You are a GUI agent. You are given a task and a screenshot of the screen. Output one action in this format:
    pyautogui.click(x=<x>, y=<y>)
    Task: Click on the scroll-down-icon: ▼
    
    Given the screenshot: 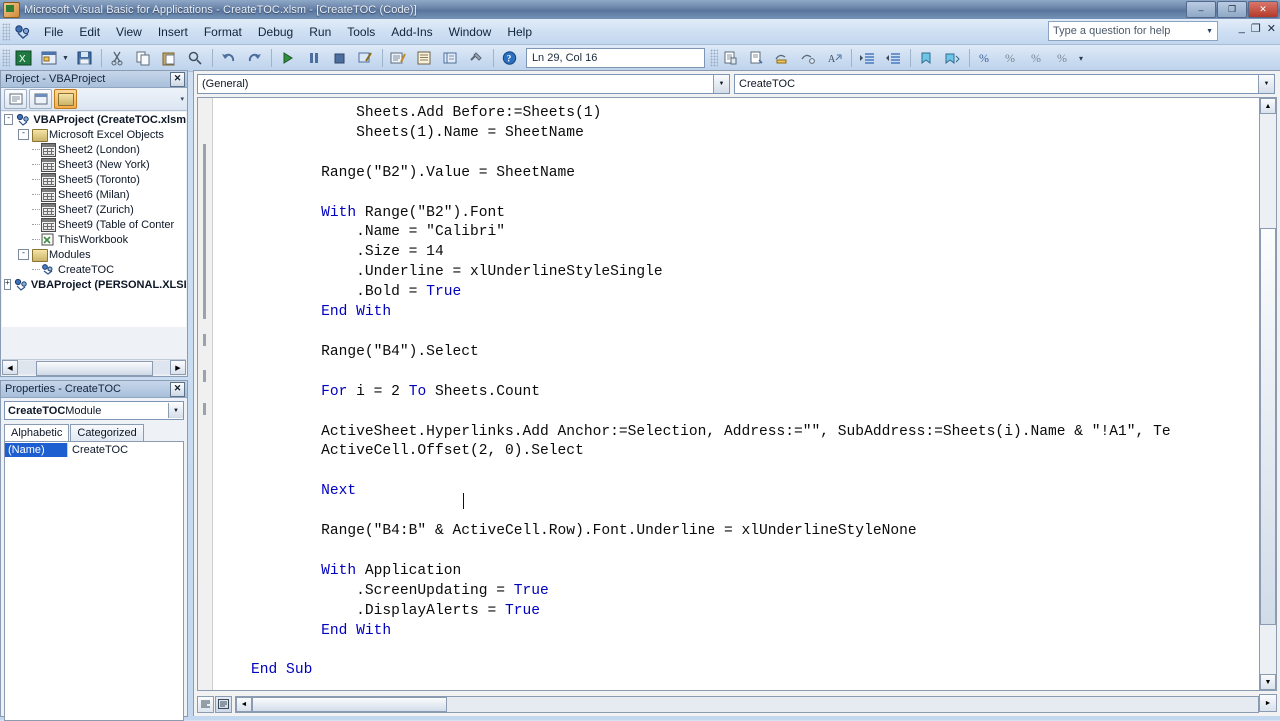 What is the action you would take?
    pyautogui.click(x=1268, y=682)
    